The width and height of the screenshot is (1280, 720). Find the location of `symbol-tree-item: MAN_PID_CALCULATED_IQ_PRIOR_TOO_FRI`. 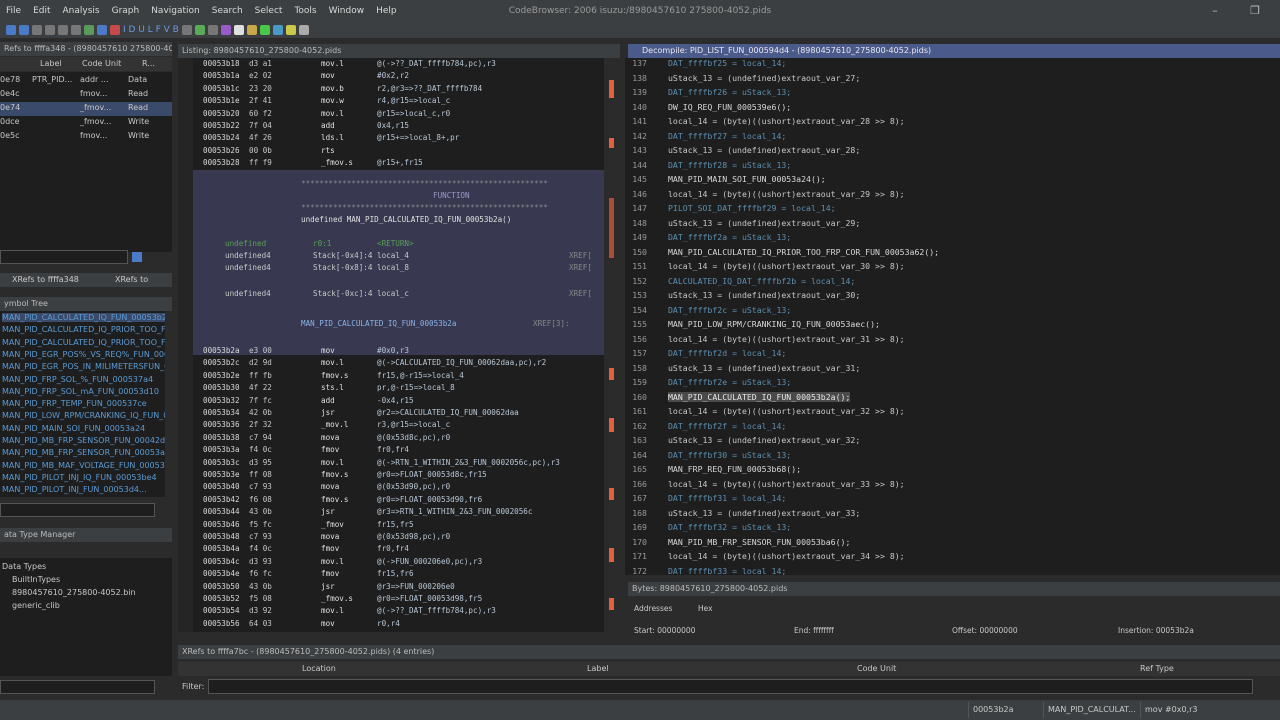

symbol-tree-item: MAN_PID_CALCULATED_IQ_PRIOR_TOO_FRI is located at coordinates (83, 329).